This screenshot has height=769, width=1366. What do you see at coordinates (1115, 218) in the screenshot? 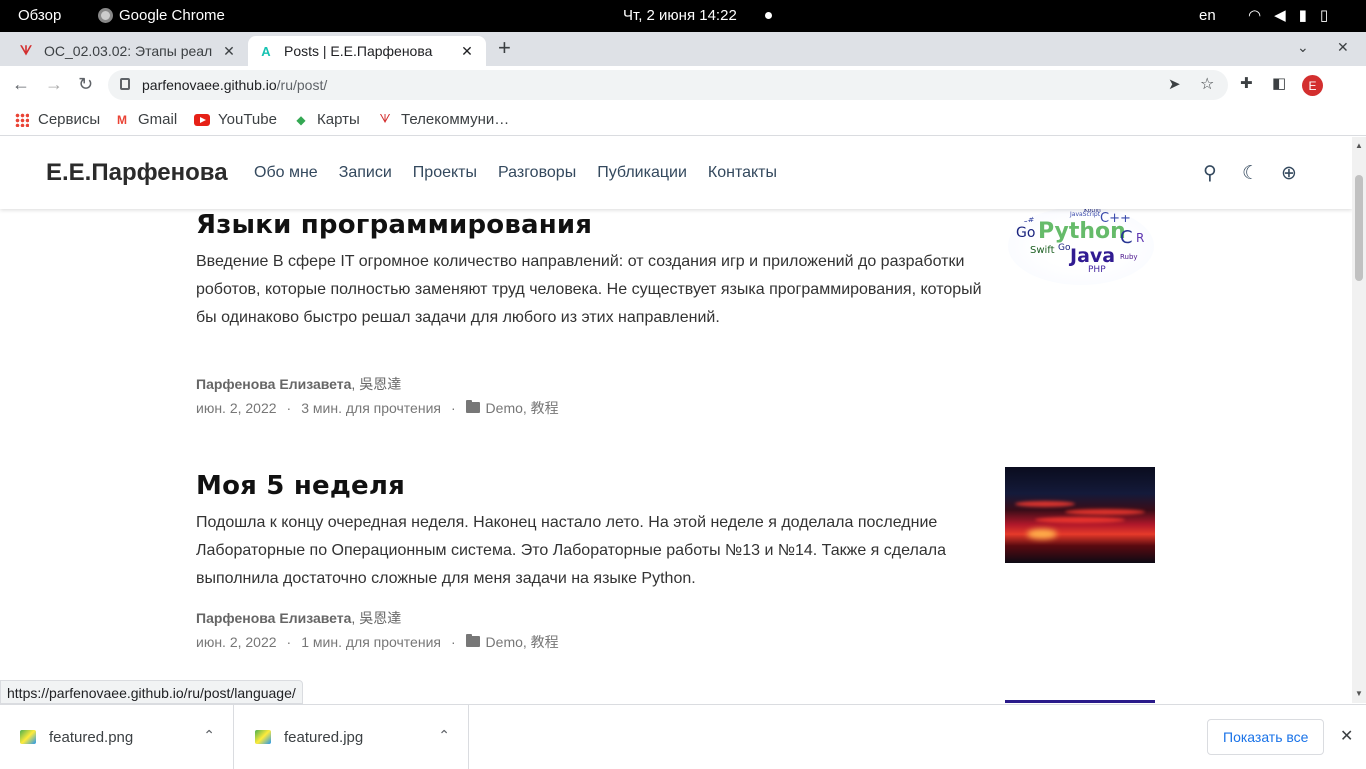
I see `wordcloud-word: C++` at bounding box center [1115, 218].